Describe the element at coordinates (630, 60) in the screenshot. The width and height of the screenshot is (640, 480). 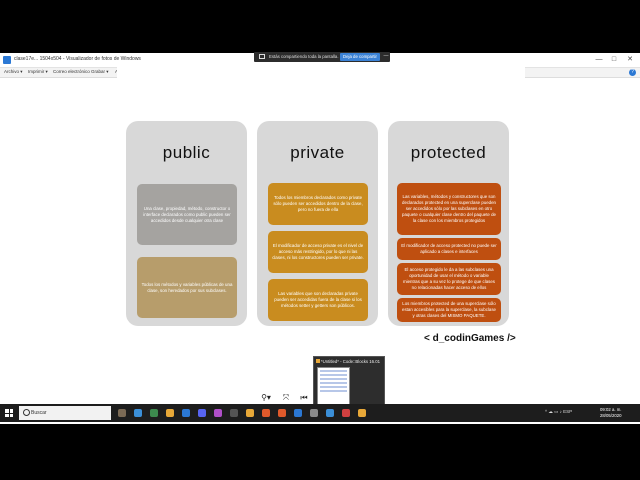
I see `close-button: ✕` at that location.